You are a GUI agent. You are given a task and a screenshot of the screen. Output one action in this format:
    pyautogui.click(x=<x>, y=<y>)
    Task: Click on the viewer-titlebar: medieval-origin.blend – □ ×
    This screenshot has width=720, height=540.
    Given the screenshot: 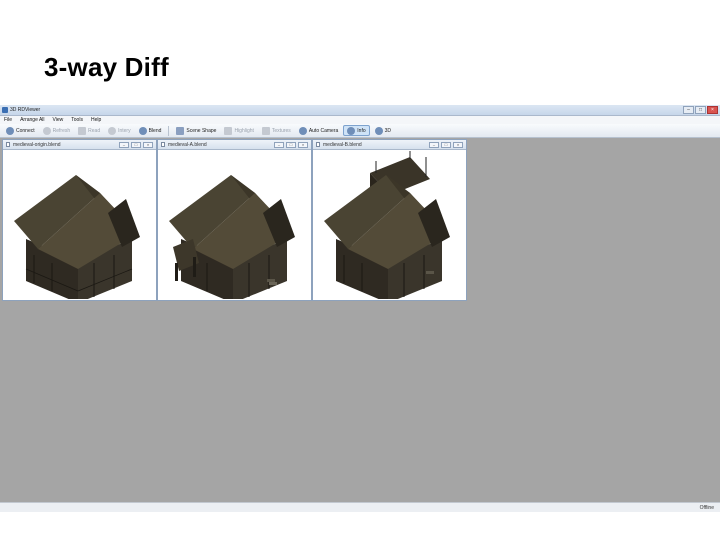 What is the action you would take?
    pyautogui.click(x=79, y=145)
    